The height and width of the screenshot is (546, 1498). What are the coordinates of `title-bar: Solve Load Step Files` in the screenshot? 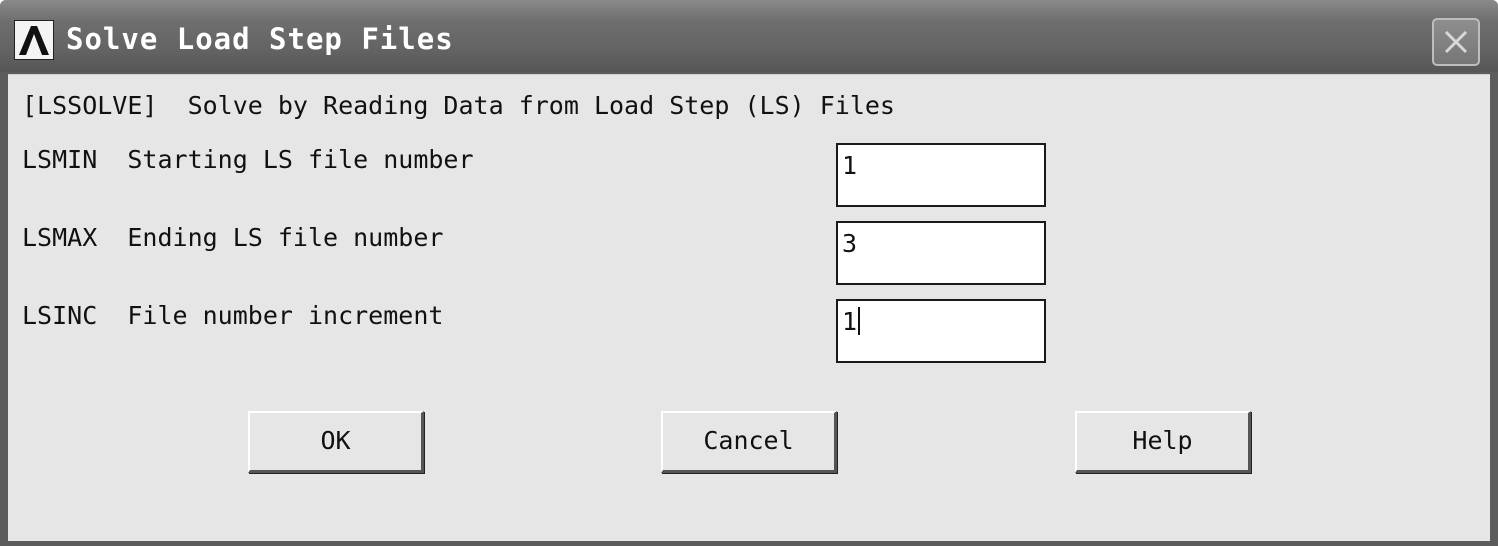 It's located at (749, 36).